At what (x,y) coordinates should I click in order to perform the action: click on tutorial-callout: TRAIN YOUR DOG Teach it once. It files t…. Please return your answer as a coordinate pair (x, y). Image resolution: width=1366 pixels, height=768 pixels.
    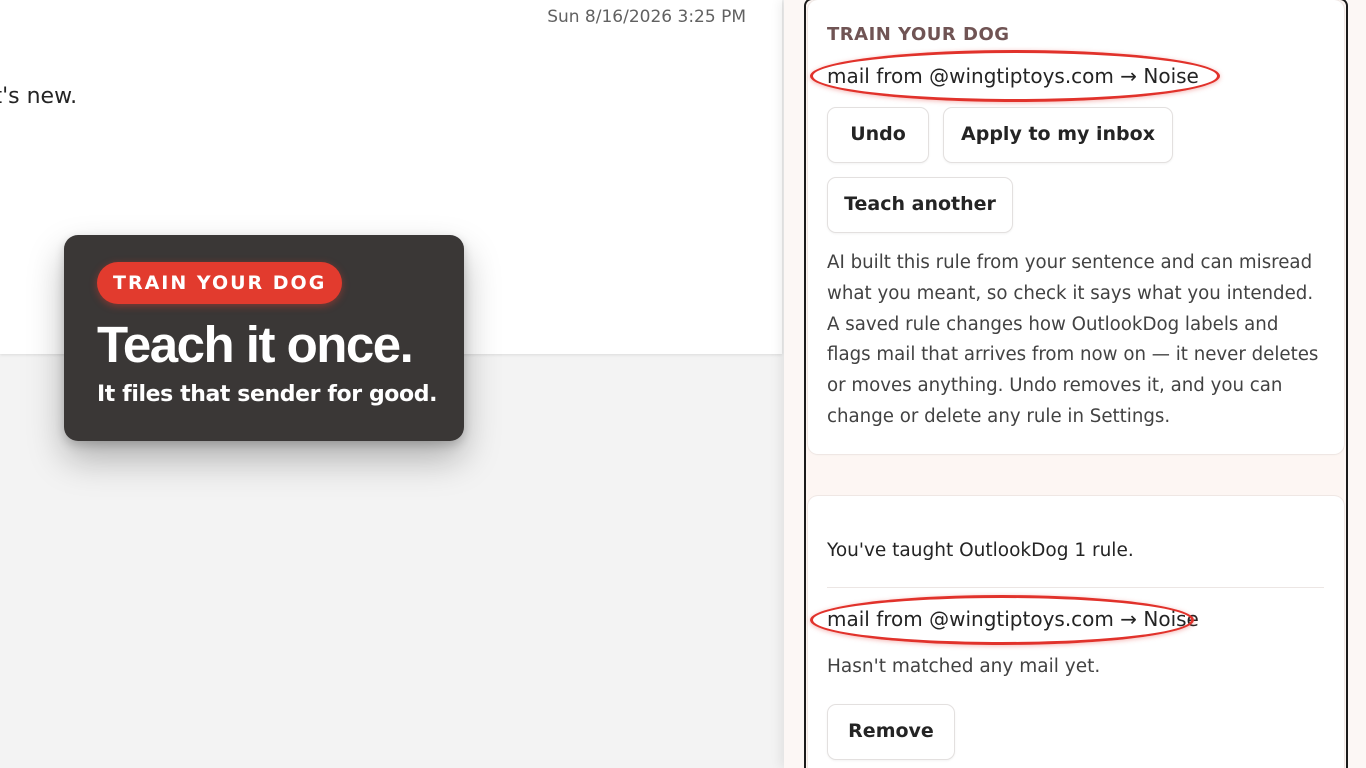
    Looking at the image, I should click on (264, 338).